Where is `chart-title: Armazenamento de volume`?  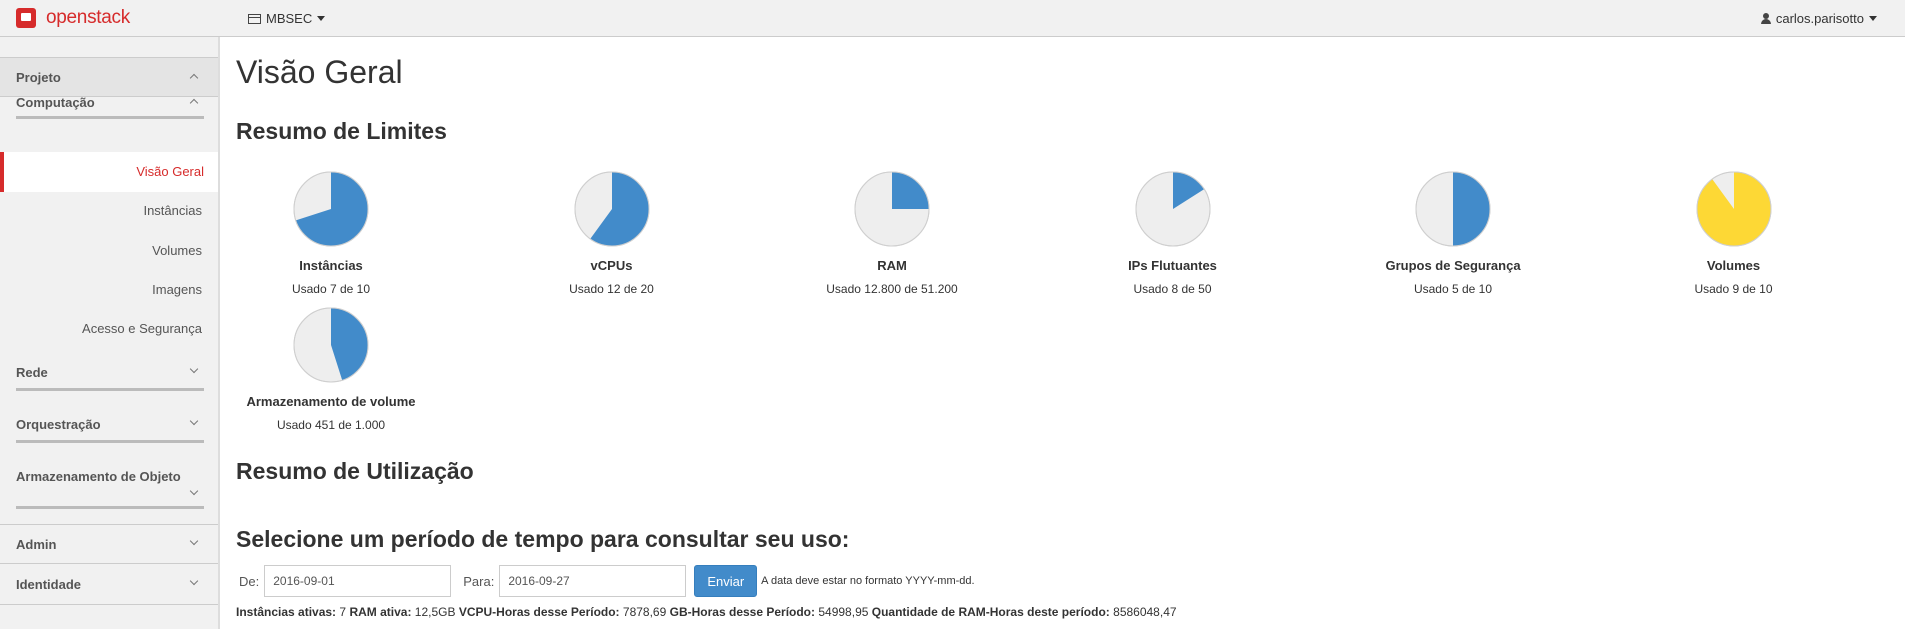 chart-title: Armazenamento de volume is located at coordinates (331, 401).